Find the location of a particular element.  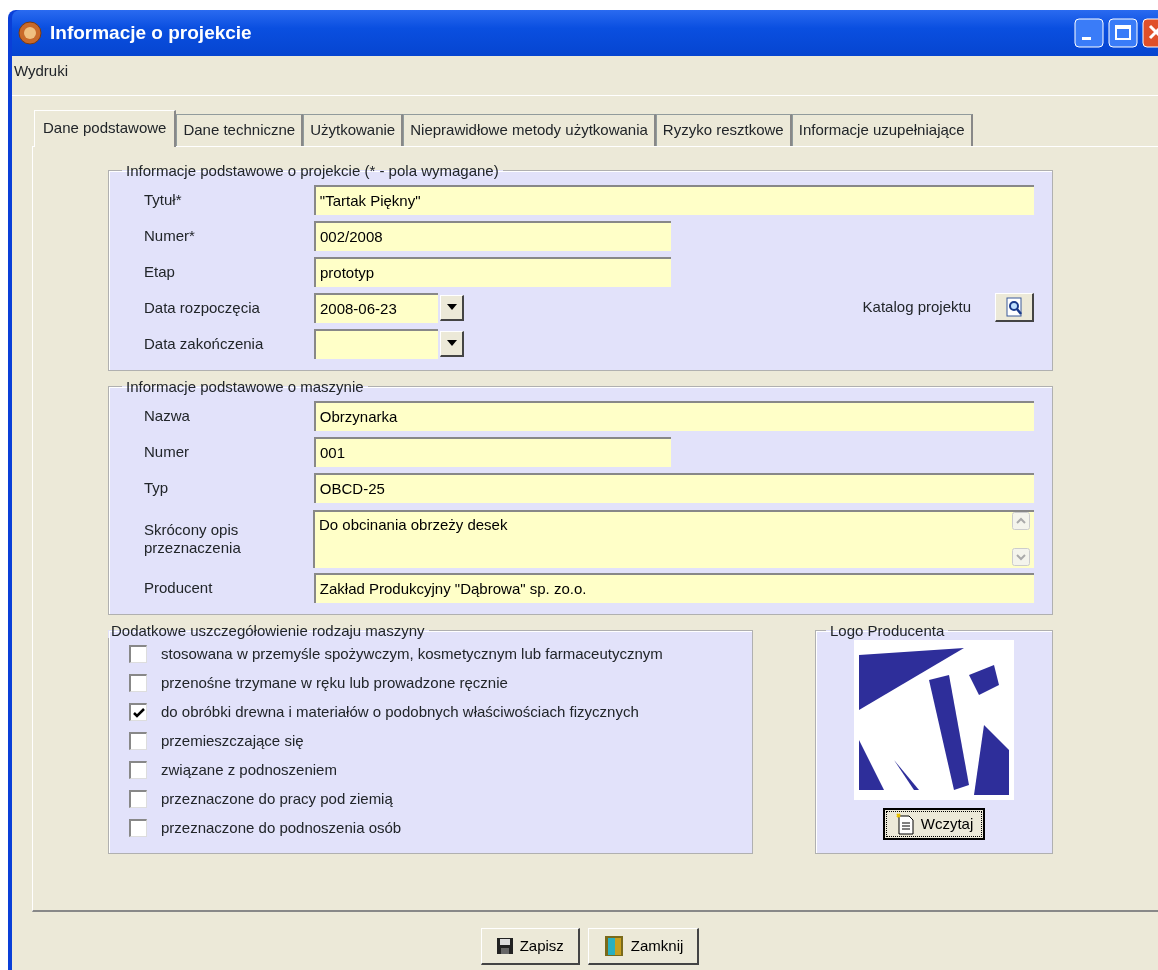

date-field: 2008-06-23 is located at coordinates (376, 307).